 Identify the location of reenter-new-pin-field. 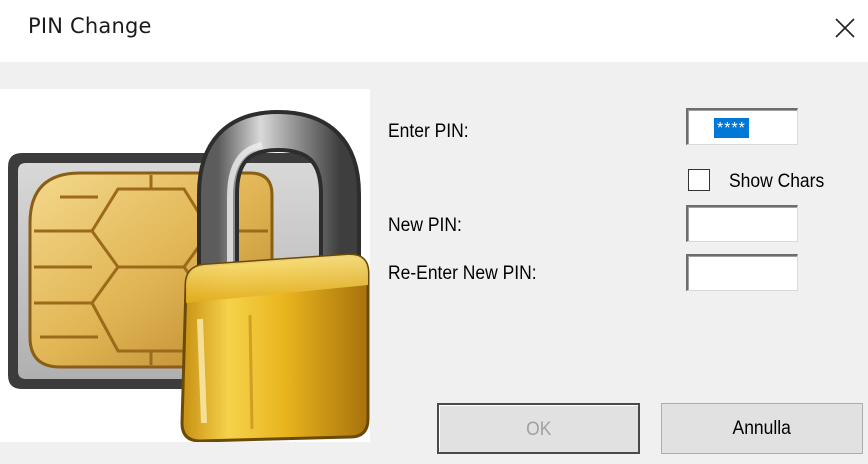
(742, 272).